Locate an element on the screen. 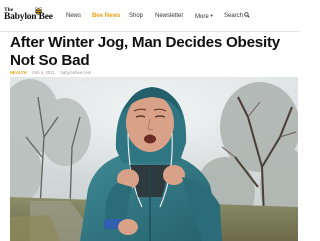 This screenshot has width=320, height=241. article-date: Feb 4, 2021 is located at coordinates (43, 72).